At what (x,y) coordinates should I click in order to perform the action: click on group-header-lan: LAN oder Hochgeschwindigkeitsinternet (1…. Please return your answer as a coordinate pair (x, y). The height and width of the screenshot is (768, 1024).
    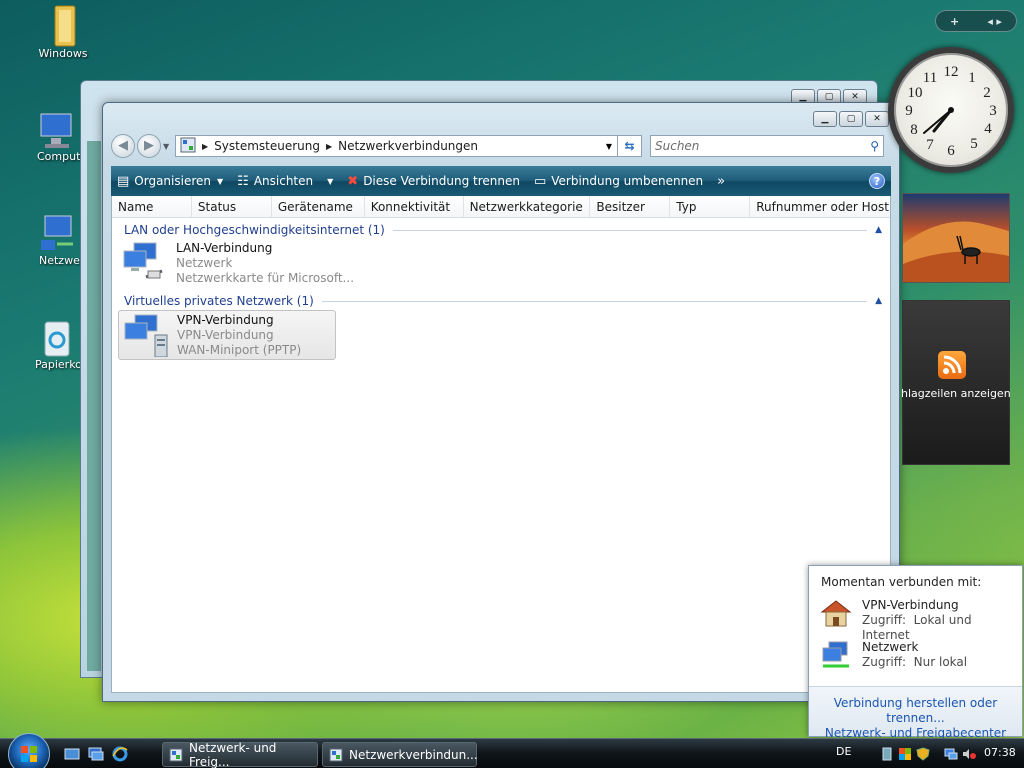
    Looking at the image, I should click on (503, 230).